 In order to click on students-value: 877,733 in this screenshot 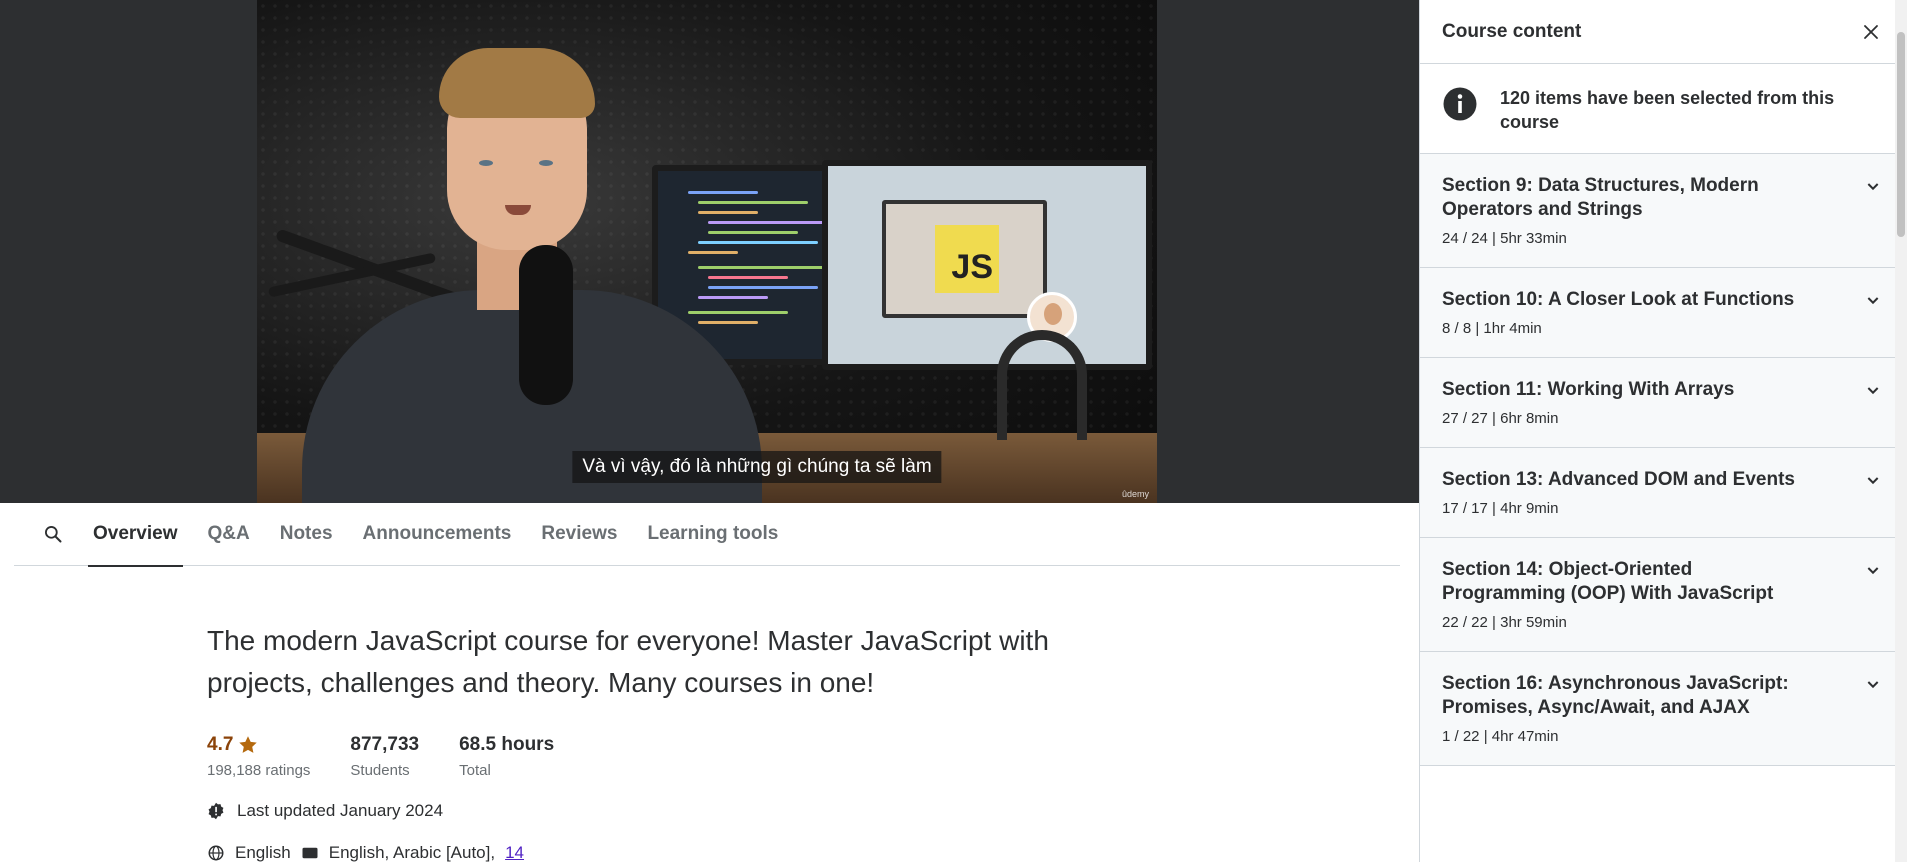, I will do `click(385, 744)`.